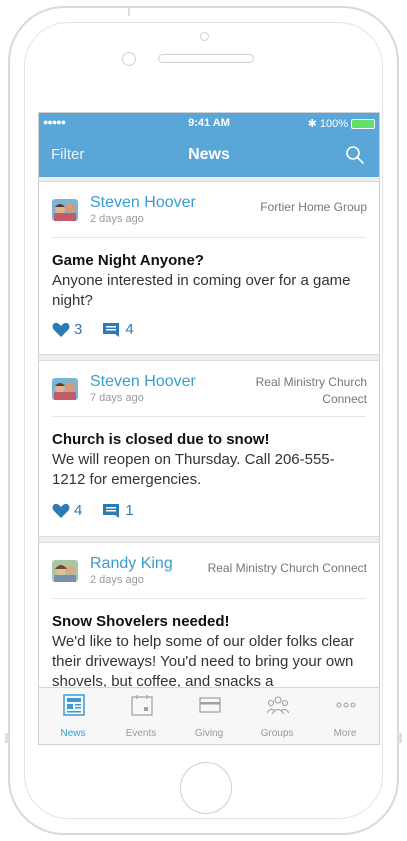 This screenshot has height=841, width=407. I want to click on tab-giving: Giving, so click(209, 716).